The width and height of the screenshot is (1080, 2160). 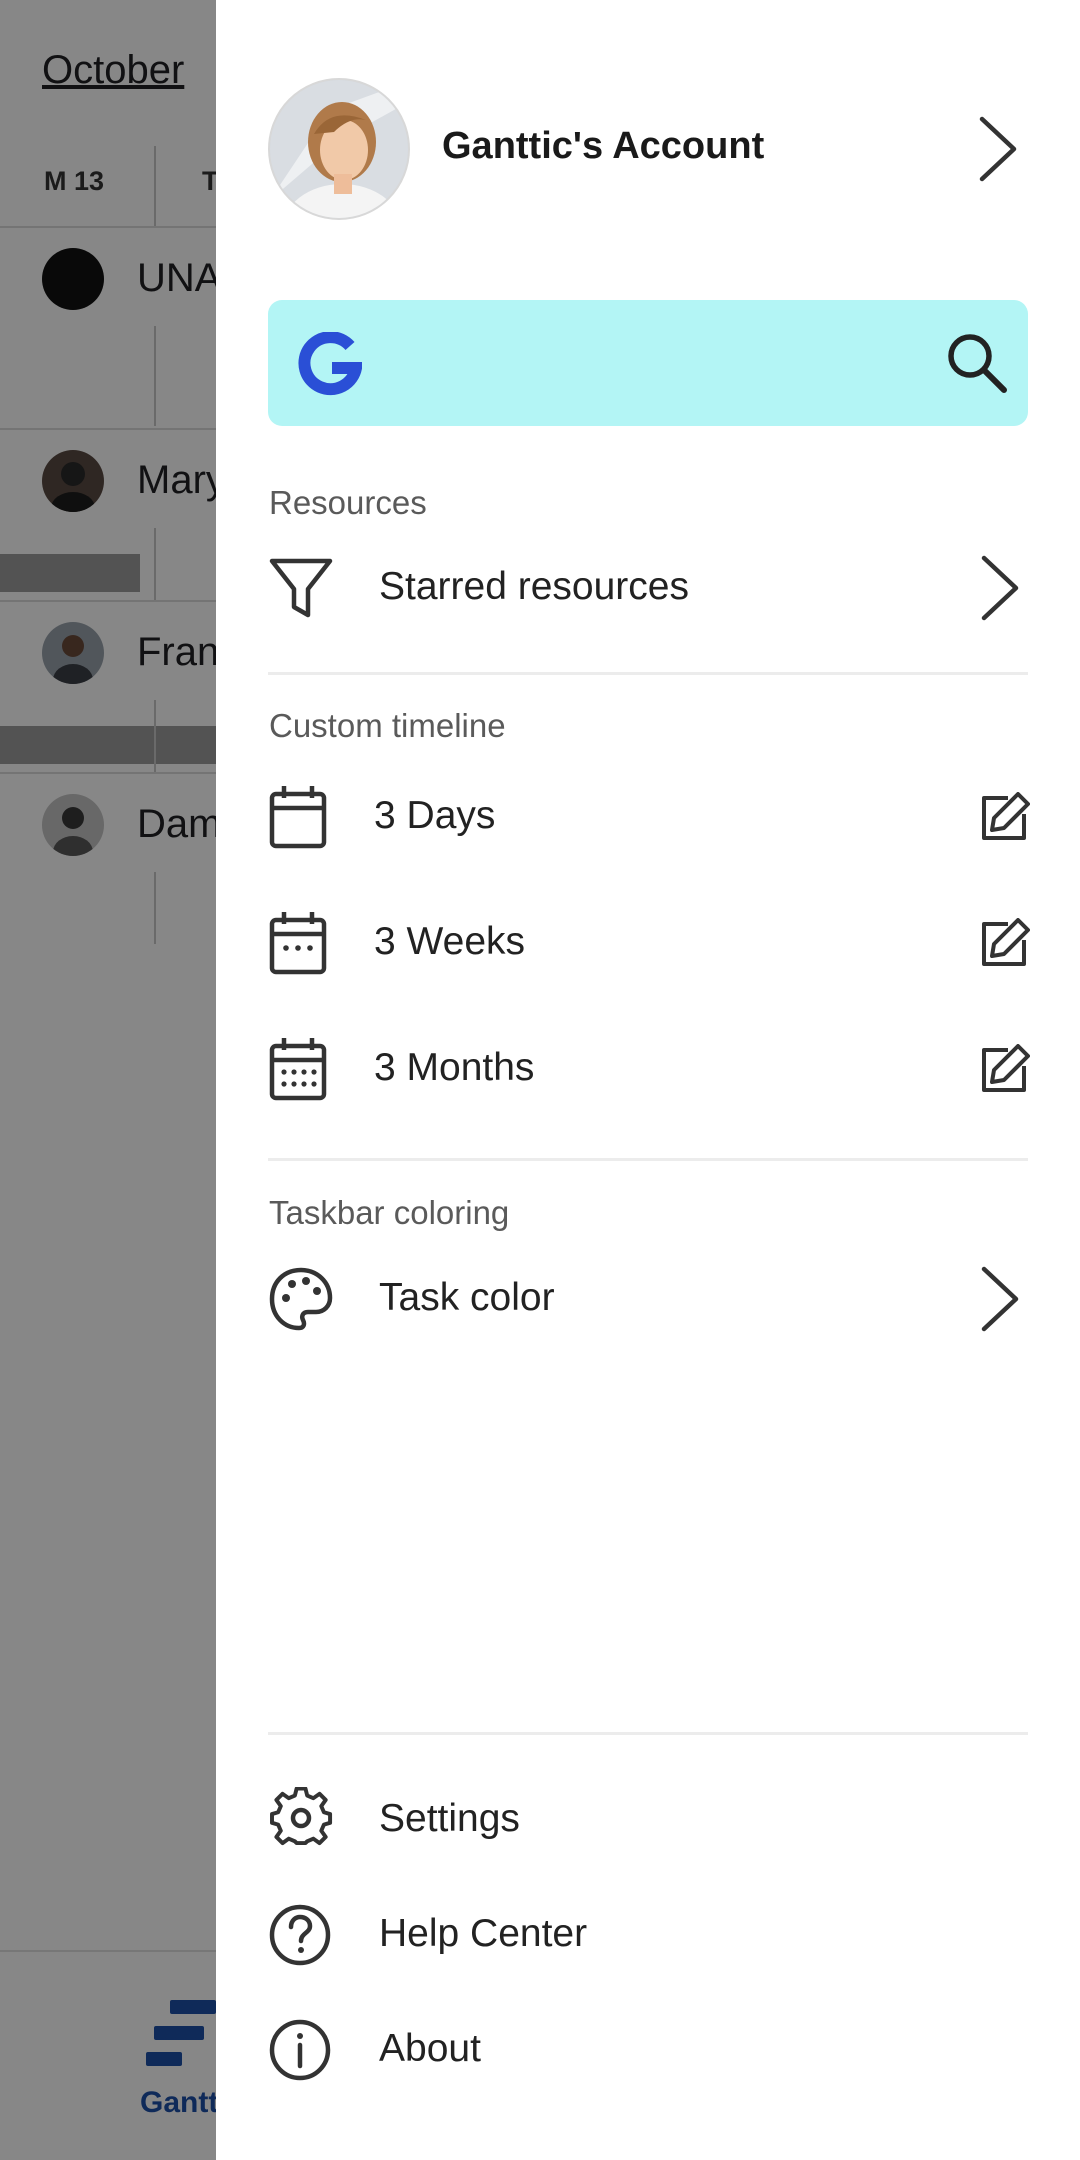 What do you see at coordinates (534, 586) in the screenshot?
I see `item-label: Starred resources` at bounding box center [534, 586].